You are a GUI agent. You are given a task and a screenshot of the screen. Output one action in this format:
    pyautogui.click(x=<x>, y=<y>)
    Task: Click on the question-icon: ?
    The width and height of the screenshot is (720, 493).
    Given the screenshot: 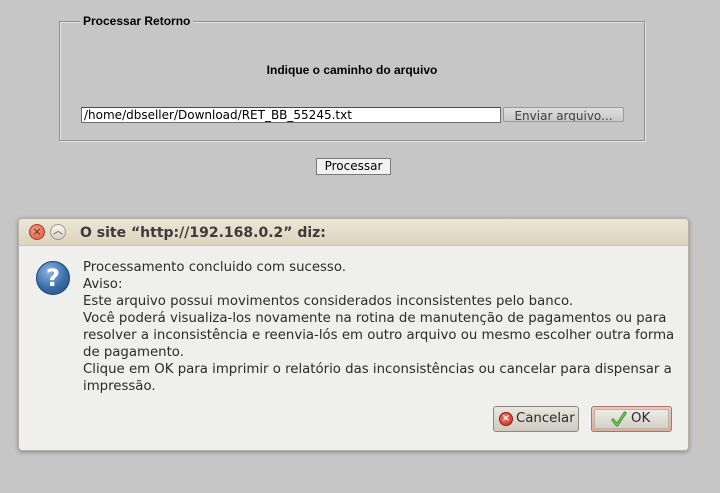 What is the action you would take?
    pyautogui.click(x=53, y=278)
    